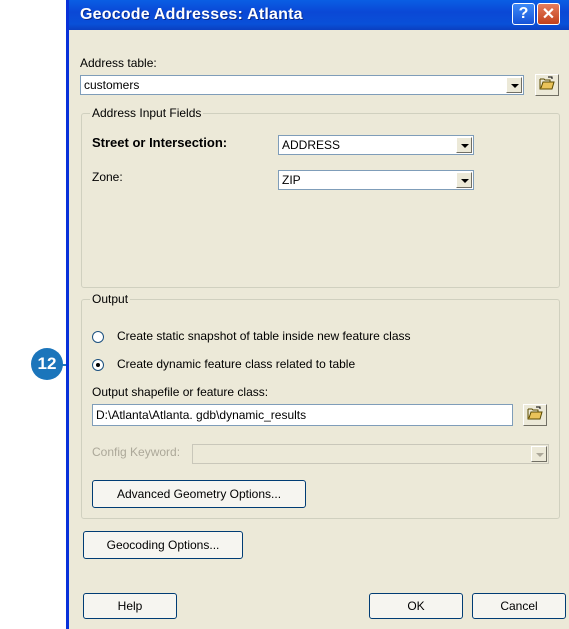  What do you see at coordinates (523, 14) in the screenshot?
I see `help-button: ?` at bounding box center [523, 14].